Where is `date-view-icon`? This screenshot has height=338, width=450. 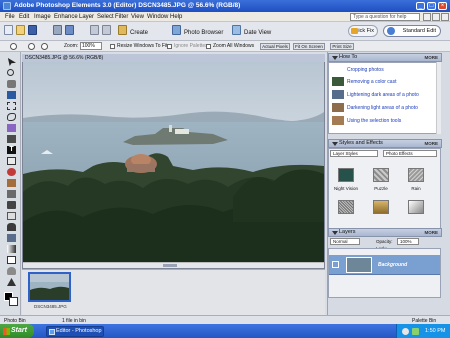 date-view-icon is located at coordinates (236, 30).